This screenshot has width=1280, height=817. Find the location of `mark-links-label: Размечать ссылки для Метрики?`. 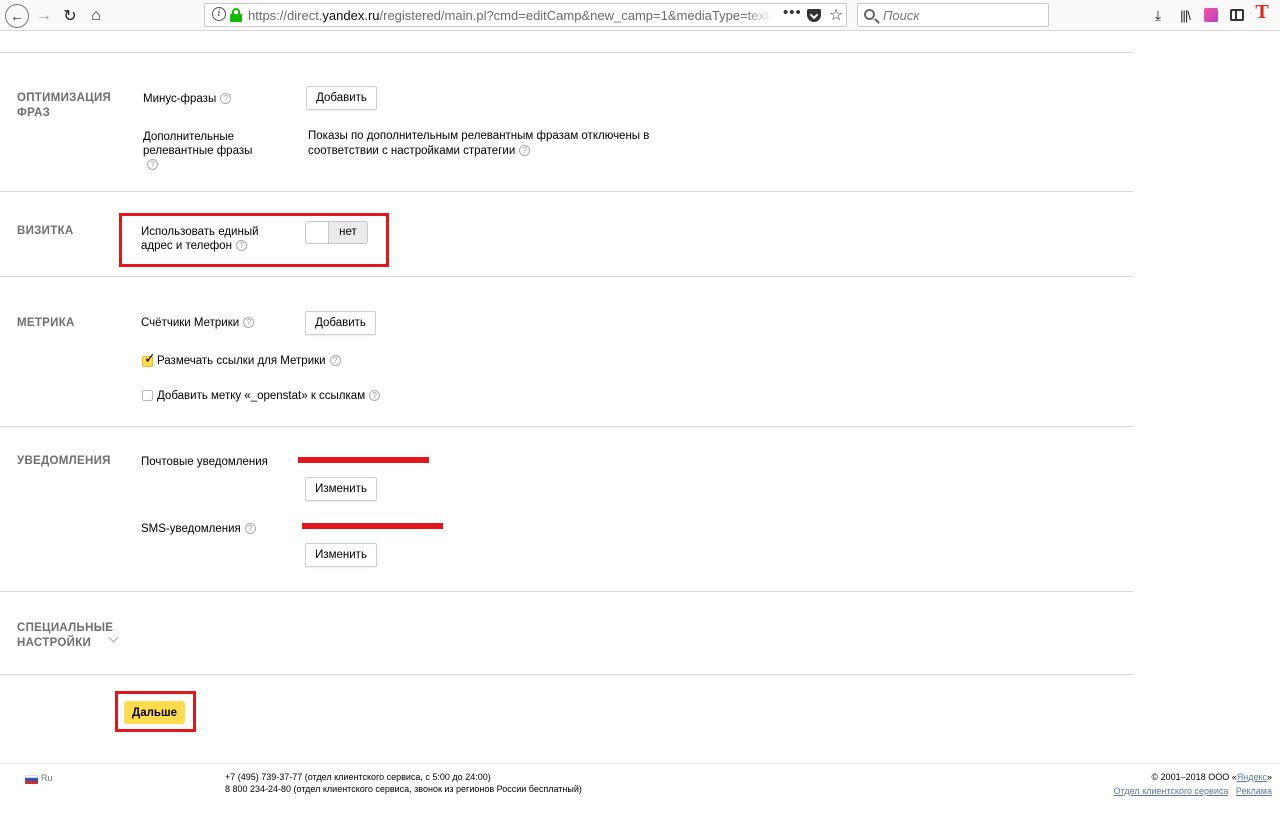

mark-links-label: Размечать ссылки для Метрики? is located at coordinates (249, 361).